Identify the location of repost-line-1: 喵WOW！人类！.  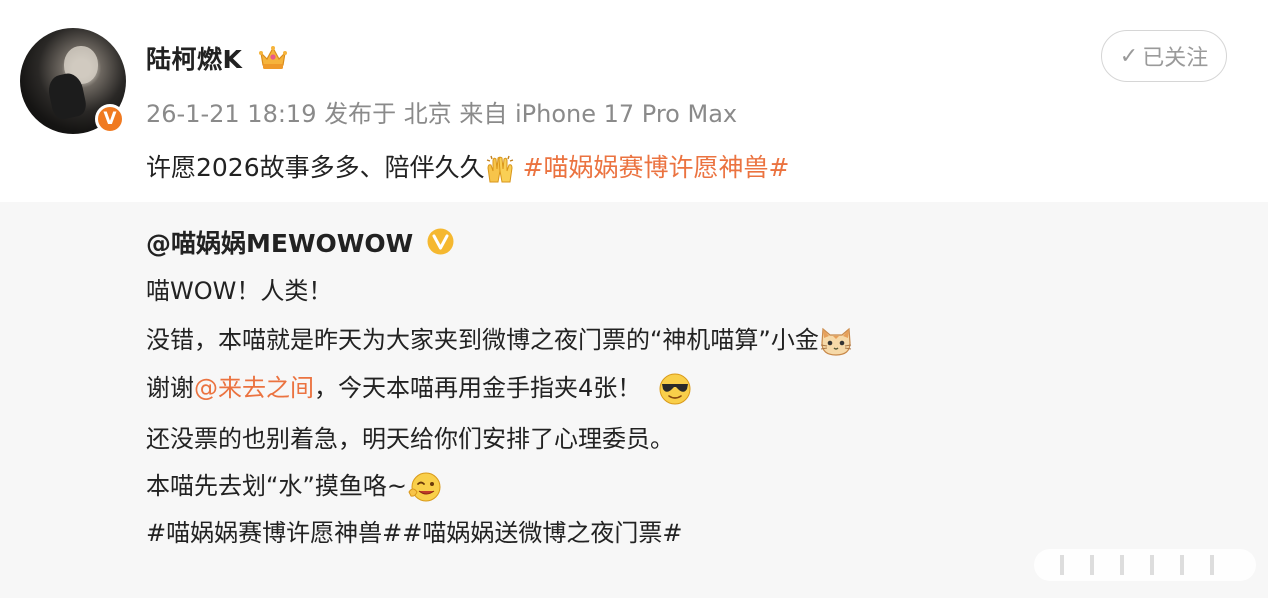
(239, 291).